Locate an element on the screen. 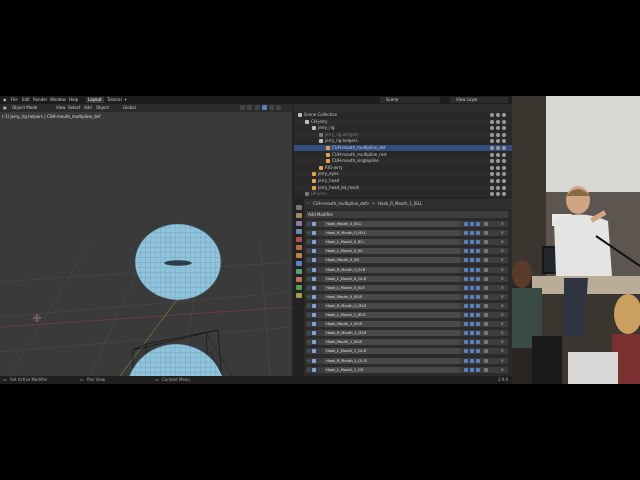 The width and height of the screenshot is (640, 480). modifier-name-field: Hook_Mouth_1_IELR is located at coordinates (392, 324).